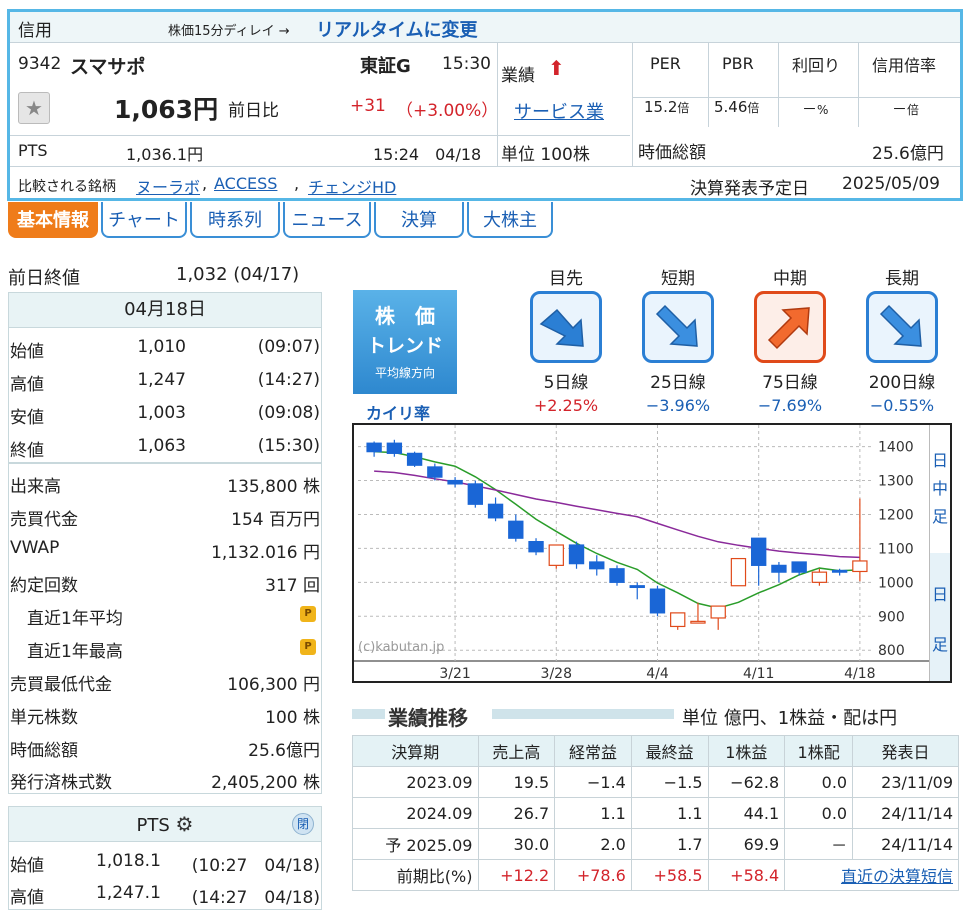 This screenshot has height=910, width=977. I want to click on trend-ma-200: 200日線, so click(902, 383).